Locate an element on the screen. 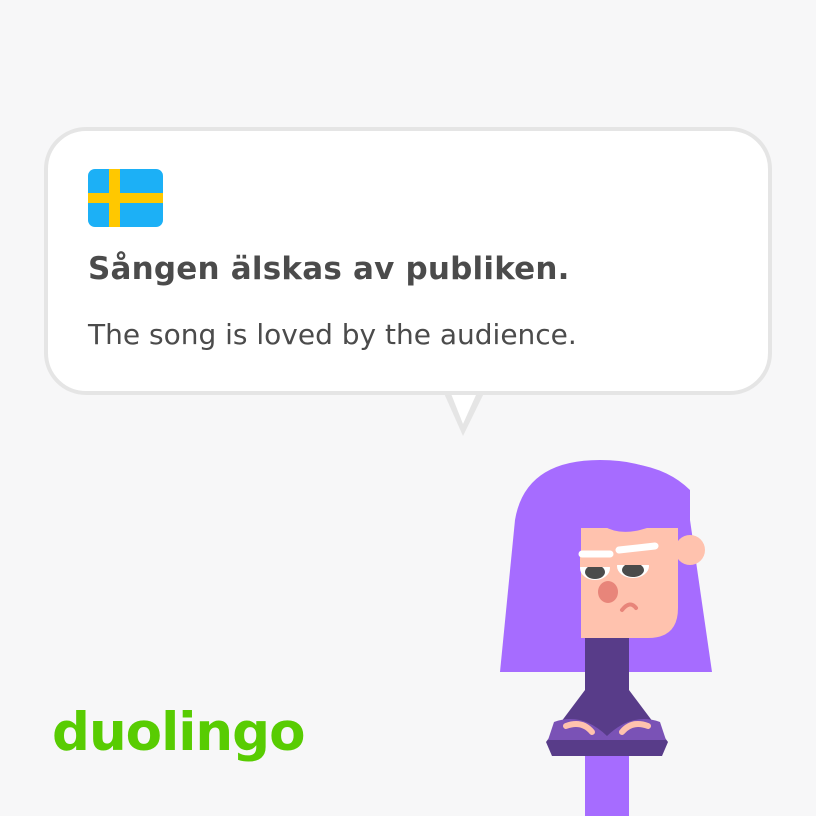 The width and height of the screenshot is (816, 816). sweden-flag-icon is located at coordinates (125, 198).